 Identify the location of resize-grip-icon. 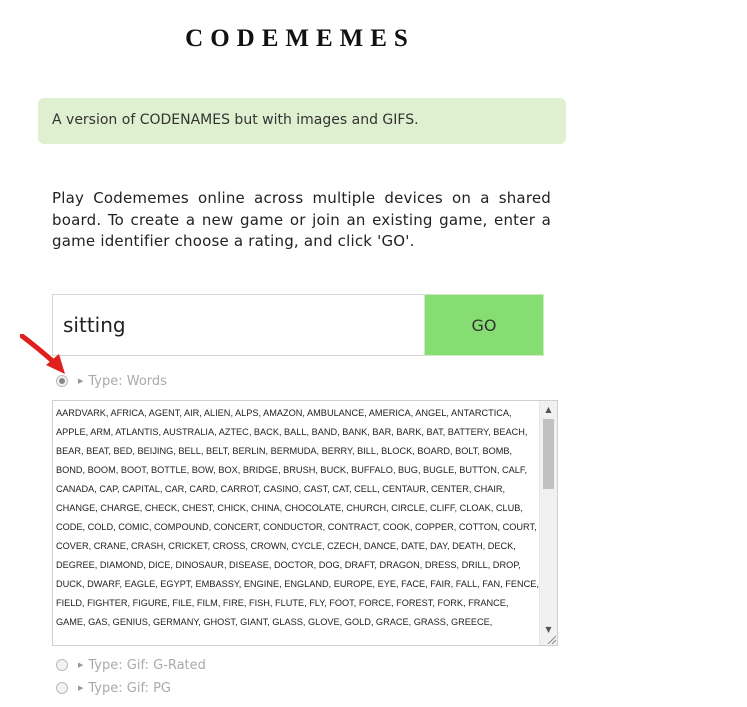
(551, 639).